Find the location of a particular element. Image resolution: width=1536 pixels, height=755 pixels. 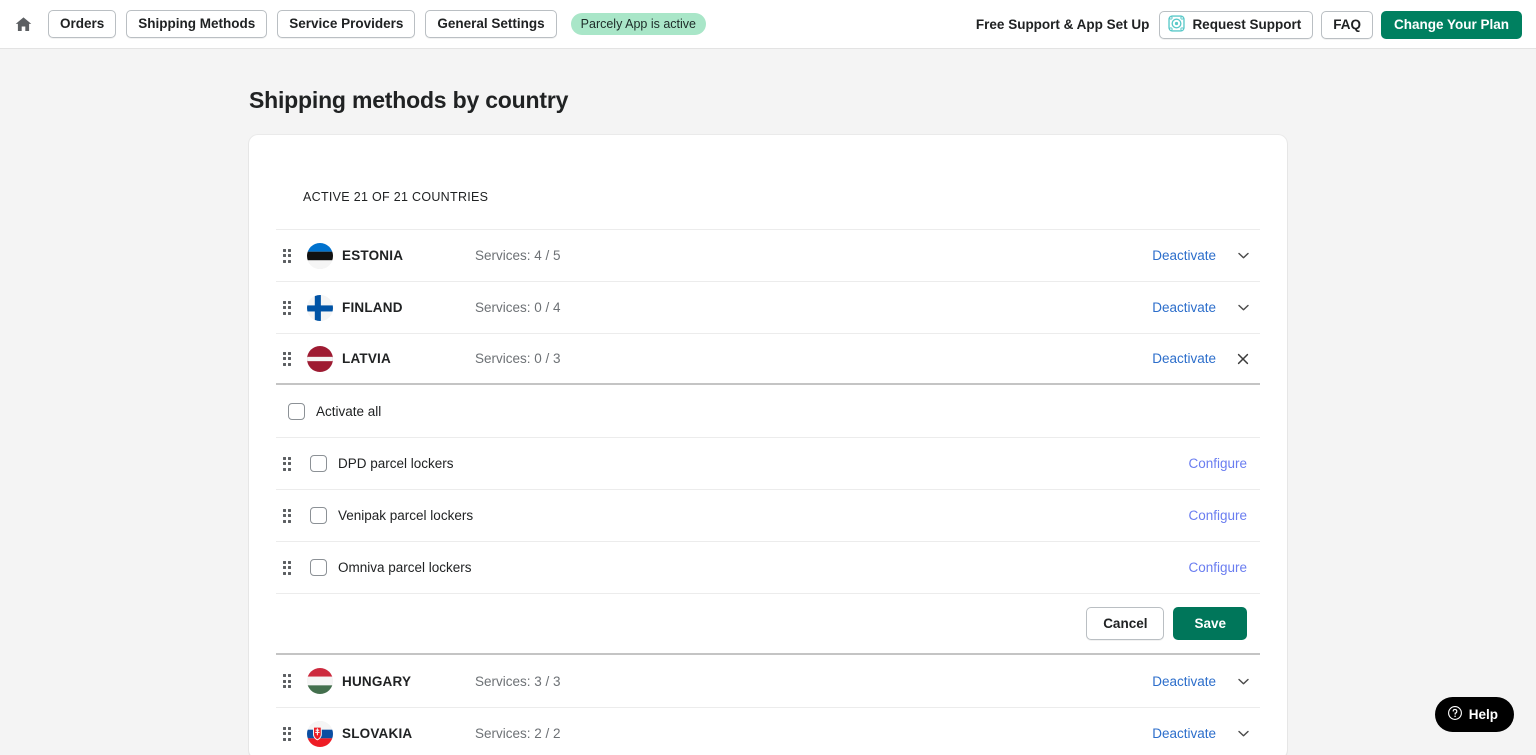

change-your-plan-button: Change Your Plan is located at coordinates (1451, 24).